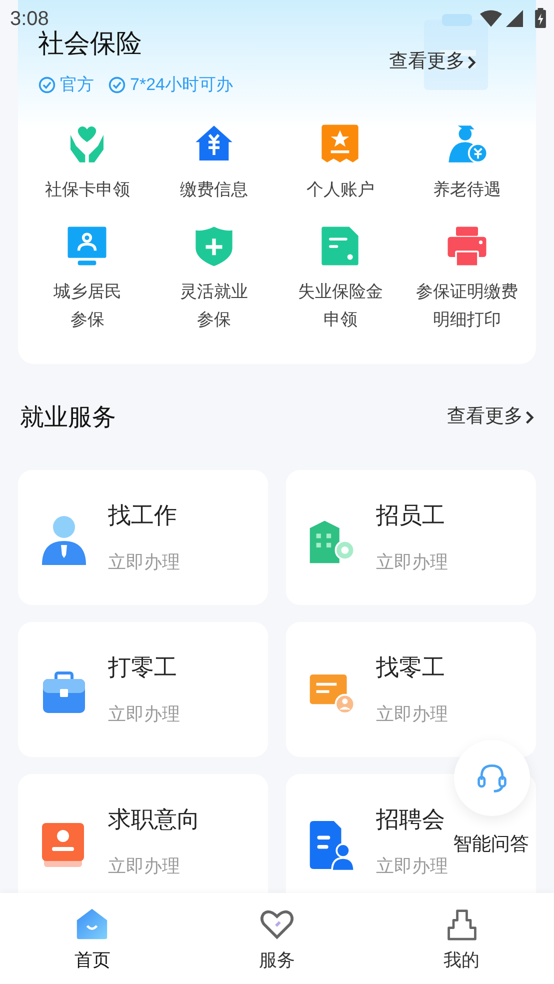  I want to click on service-item: 社保卡申领, so click(87, 163).